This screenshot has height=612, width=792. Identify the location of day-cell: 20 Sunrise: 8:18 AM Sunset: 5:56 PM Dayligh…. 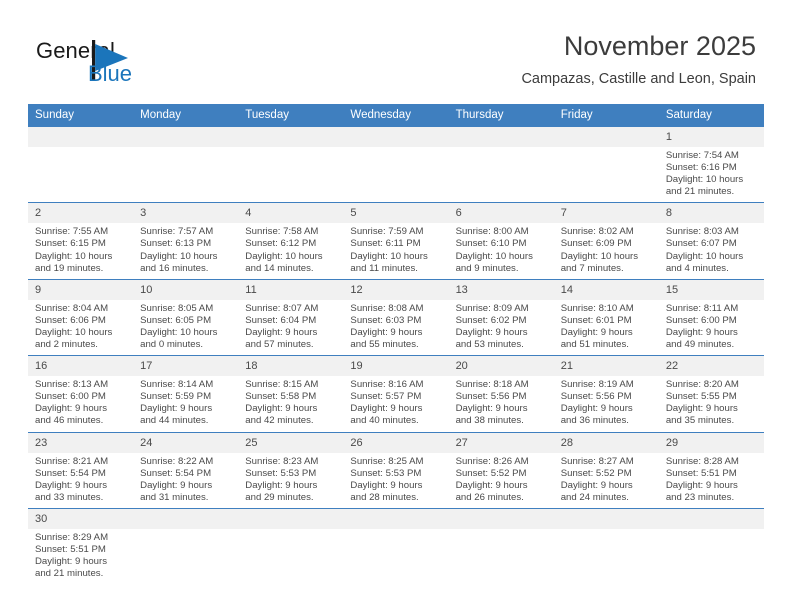
(501, 394).